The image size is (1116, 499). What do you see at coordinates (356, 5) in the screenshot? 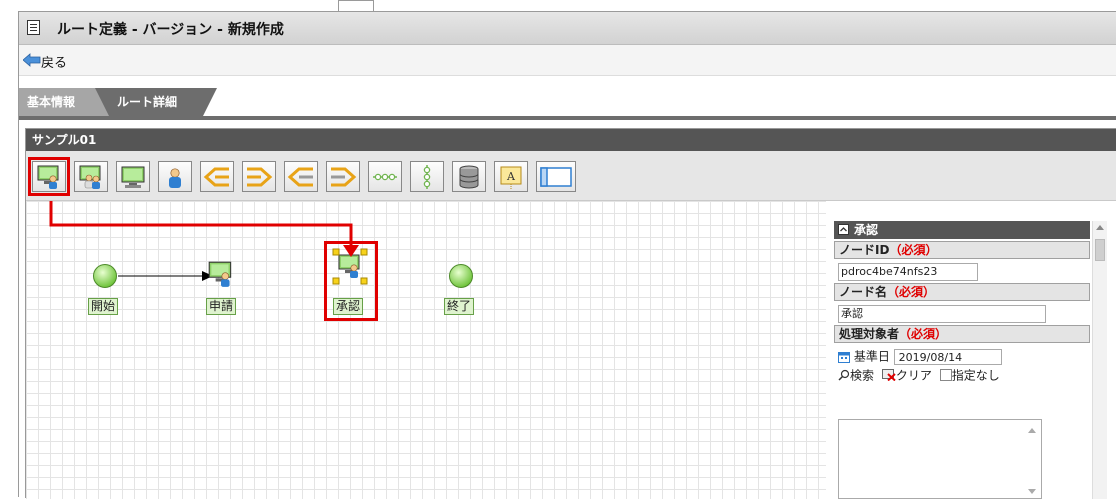
I see `top-tab-stub` at bounding box center [356, 5].